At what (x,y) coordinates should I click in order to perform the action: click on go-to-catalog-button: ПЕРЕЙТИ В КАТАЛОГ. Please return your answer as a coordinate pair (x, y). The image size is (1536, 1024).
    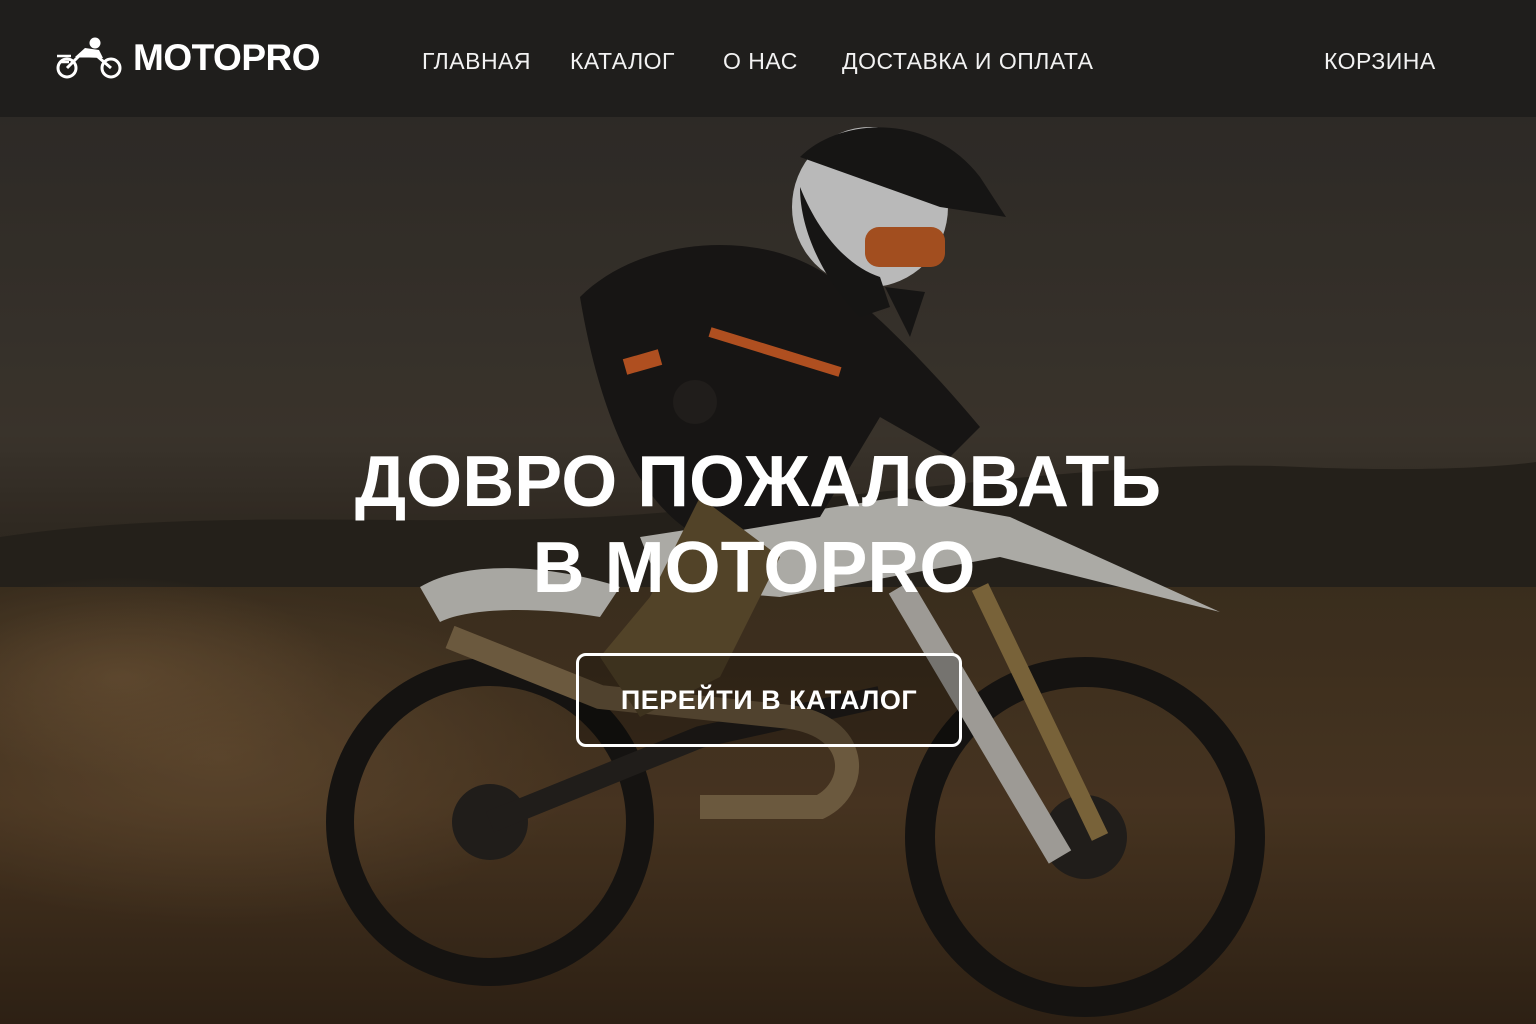
    Looking at the image, I should click on (769, 700).